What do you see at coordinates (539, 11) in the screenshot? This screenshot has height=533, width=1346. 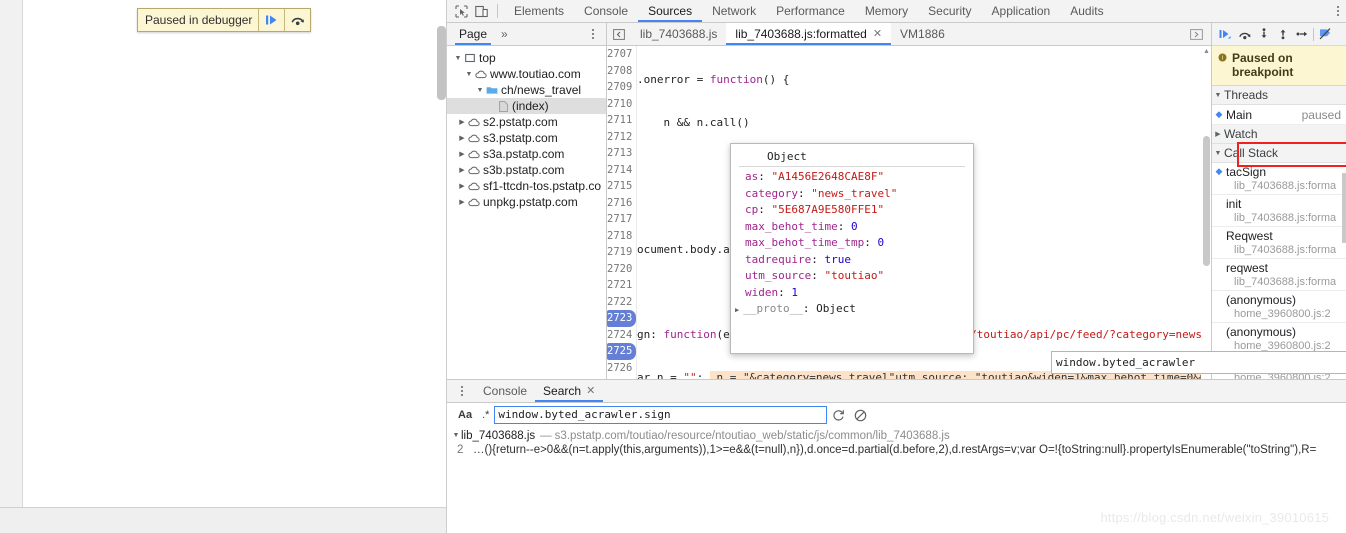 I see `tab-elements: Elements` at bounding box center [539, 11].